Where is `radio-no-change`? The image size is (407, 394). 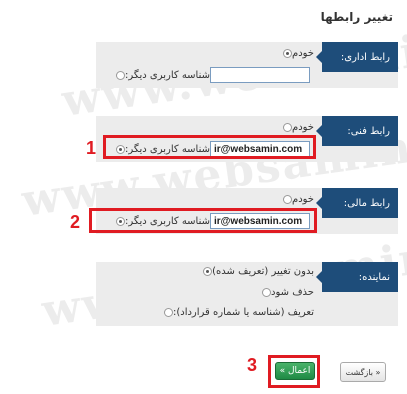 radio-no-change is located at coordinates (208, 271).